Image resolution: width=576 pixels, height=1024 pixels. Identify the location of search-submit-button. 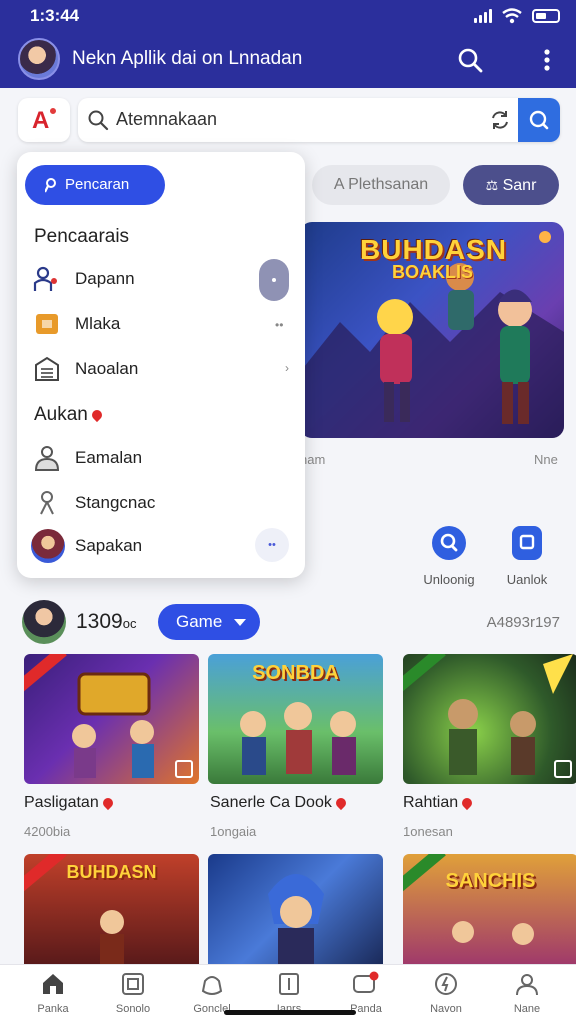
(539, 120).